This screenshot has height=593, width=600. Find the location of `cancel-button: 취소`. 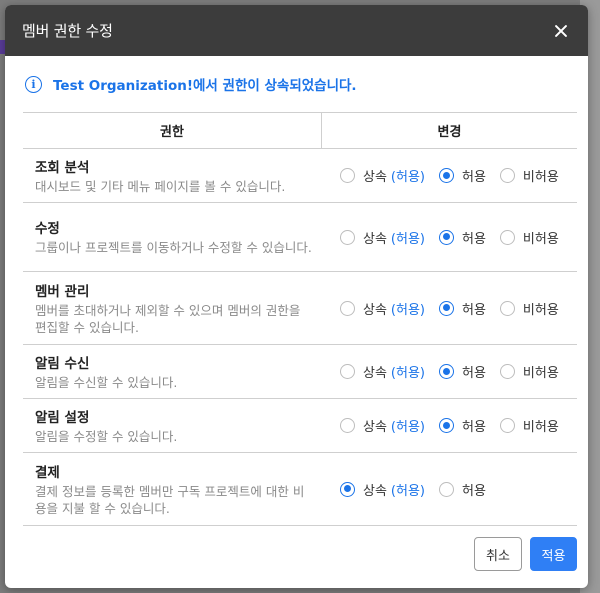

cancel-button: 취소 is located at coordinates (498, 554).